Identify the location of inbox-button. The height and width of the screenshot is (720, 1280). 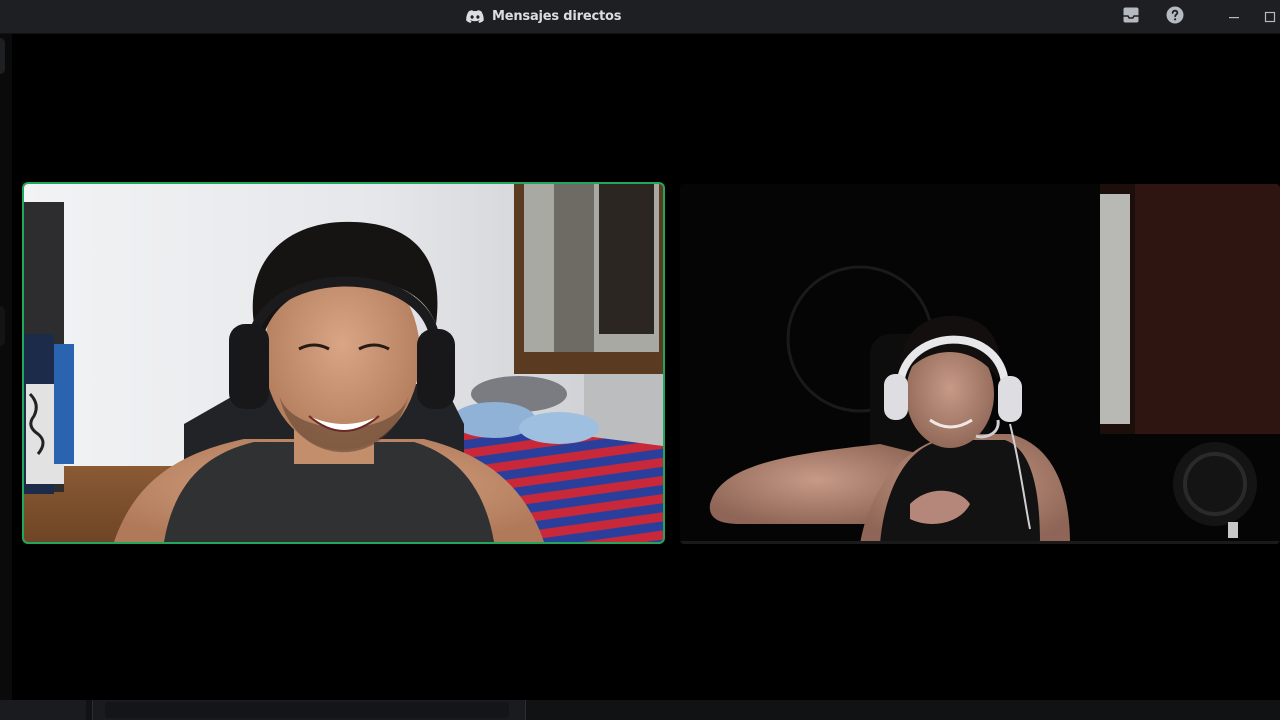
(1131, 17).